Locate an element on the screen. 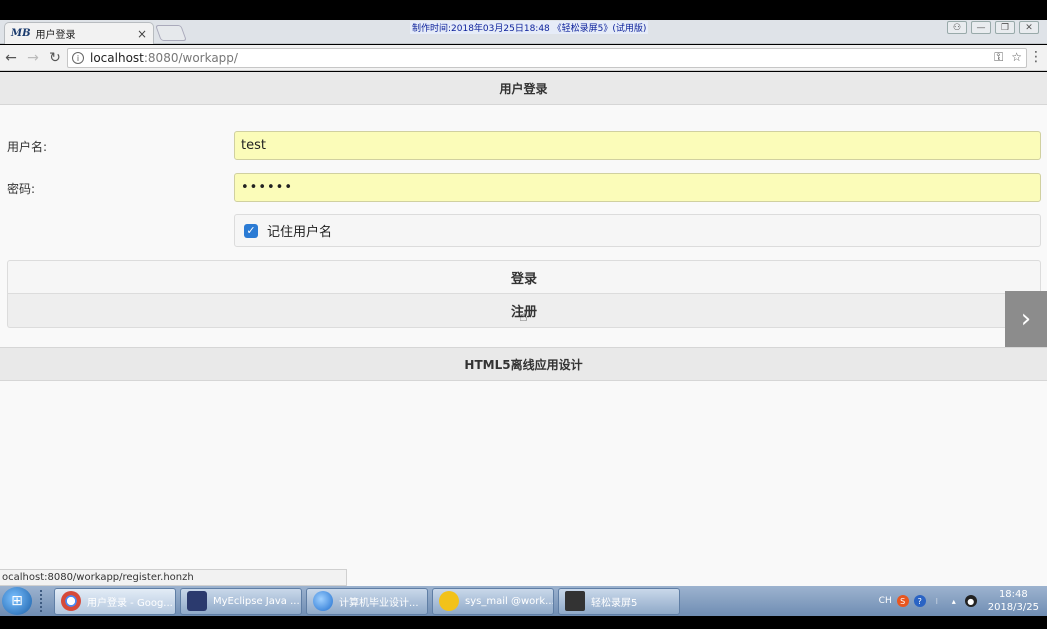 Image resolution: width=1047 pixels, height=629 pixels. back-button: ← is located at coordinates (11, 58).